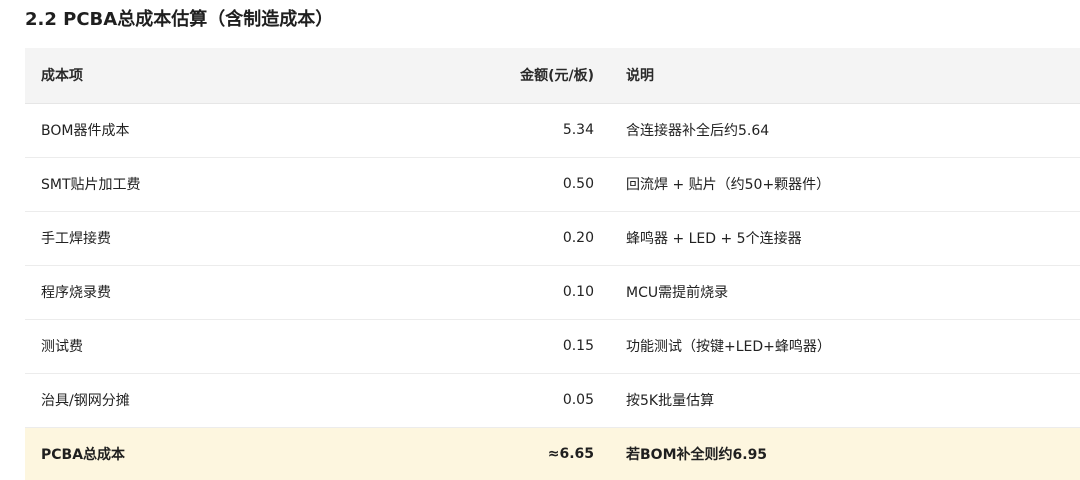  I want to click on table-row: SMT贴片加工费 0.50 回流焊 + 贴片（约50+颗器件）, so click(552, 184).